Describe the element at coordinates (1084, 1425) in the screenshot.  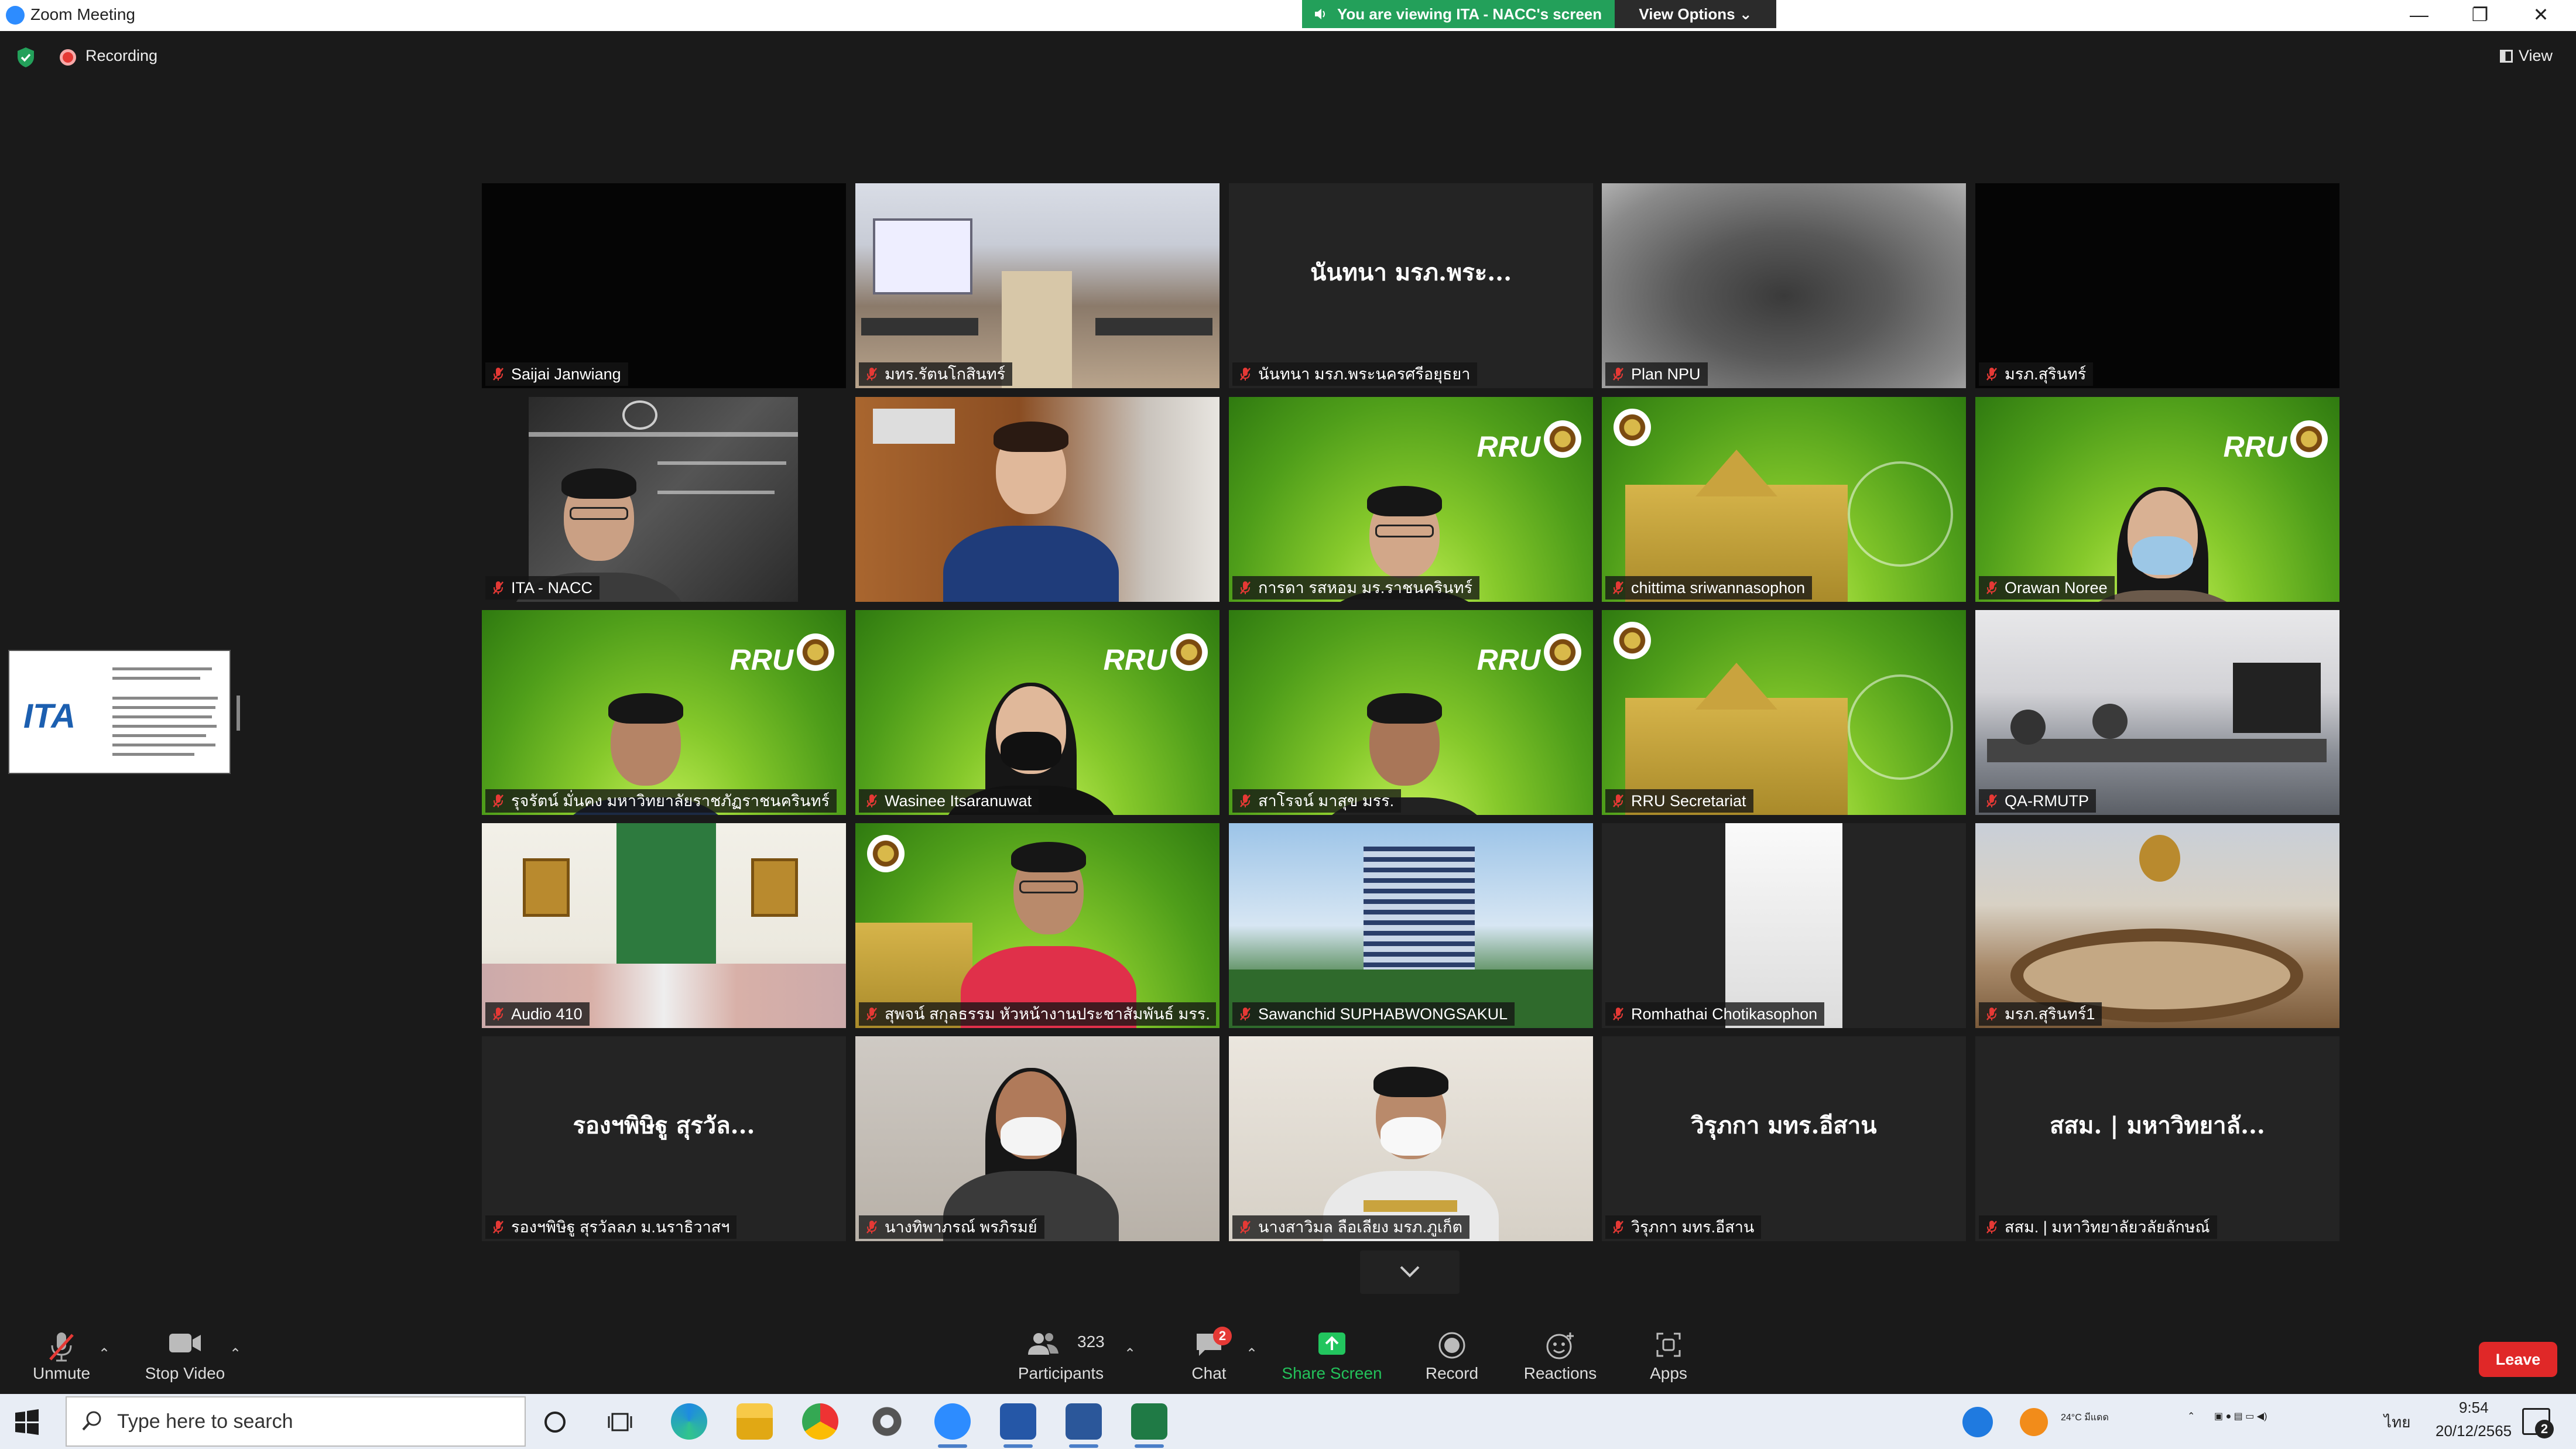
I see `word-icon` at that location.